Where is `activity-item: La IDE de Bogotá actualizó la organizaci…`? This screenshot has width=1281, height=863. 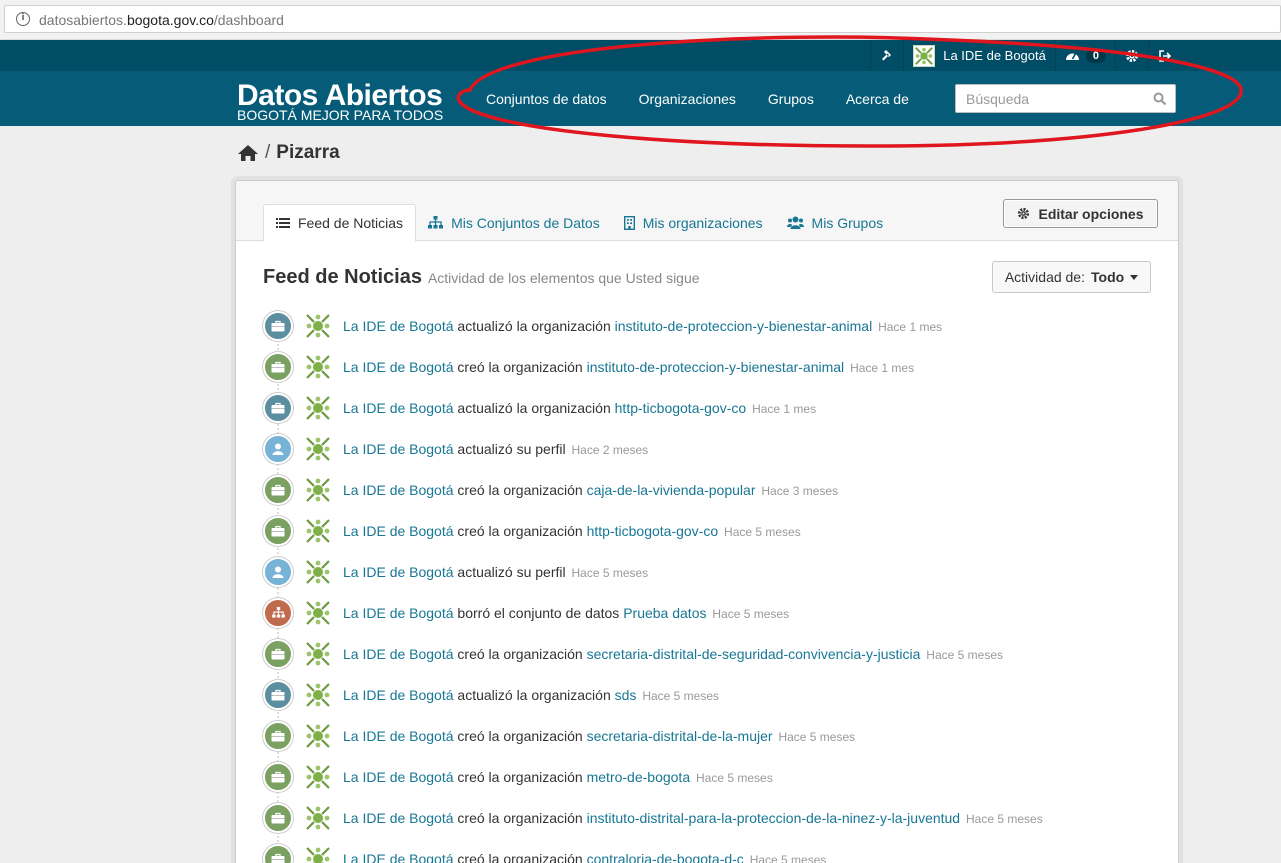 activity-item: La IDE de Bogotá actualizó la organizaci… is located at coordinates (703, 694).